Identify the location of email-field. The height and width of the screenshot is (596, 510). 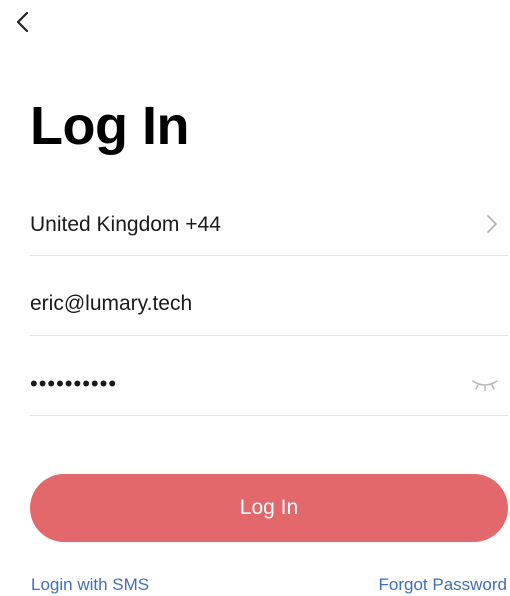
(240, 304).